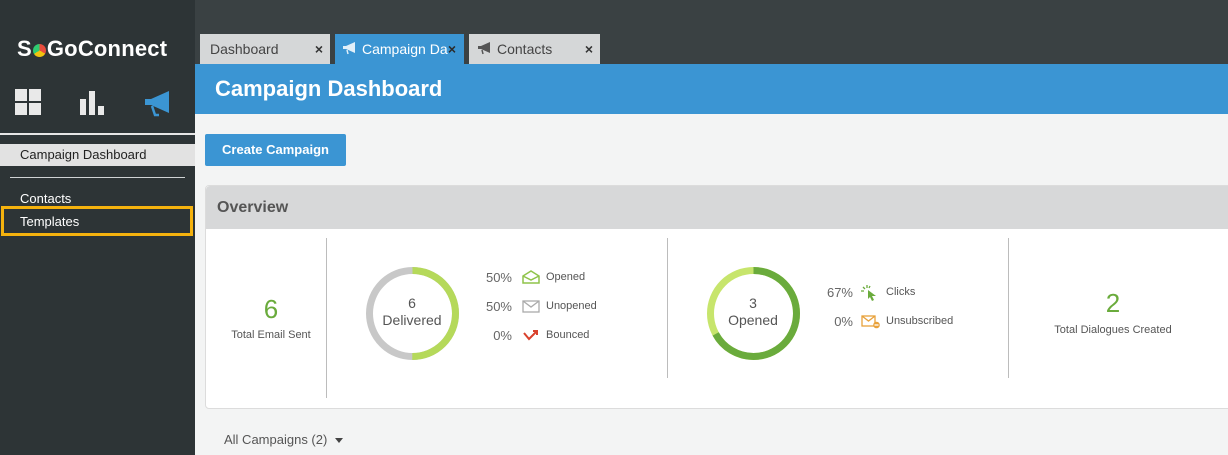 This screenshot has height=455, width=1228. I want to click on tab-contacts: Contacts ×, so click(534, 49).